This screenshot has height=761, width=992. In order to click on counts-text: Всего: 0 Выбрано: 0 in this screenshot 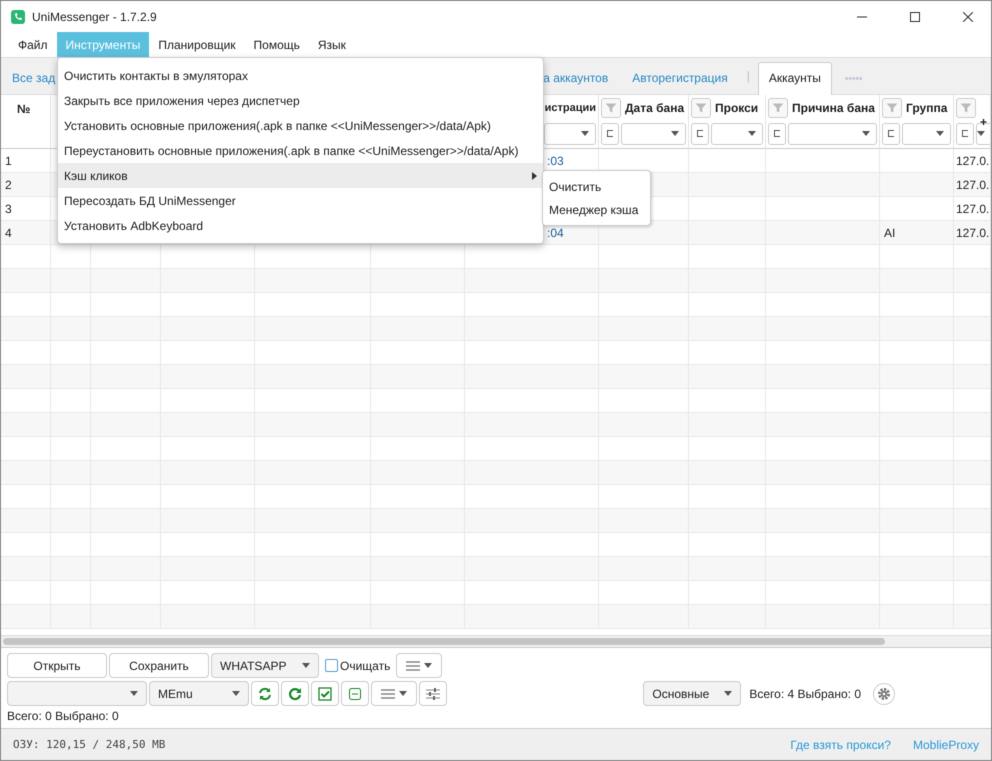, I will do `click(63, 716)`.